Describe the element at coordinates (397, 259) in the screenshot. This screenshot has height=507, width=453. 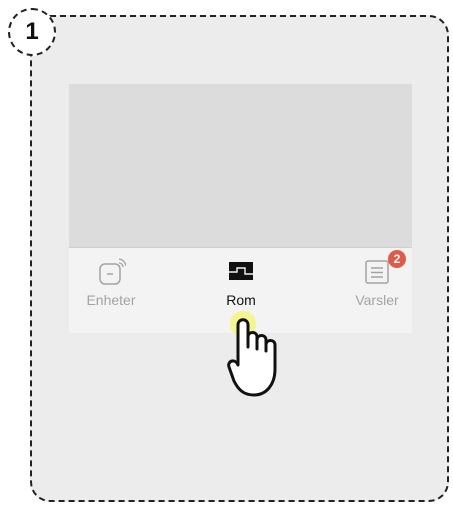
I see `notification-count-badge: 2` at that location.